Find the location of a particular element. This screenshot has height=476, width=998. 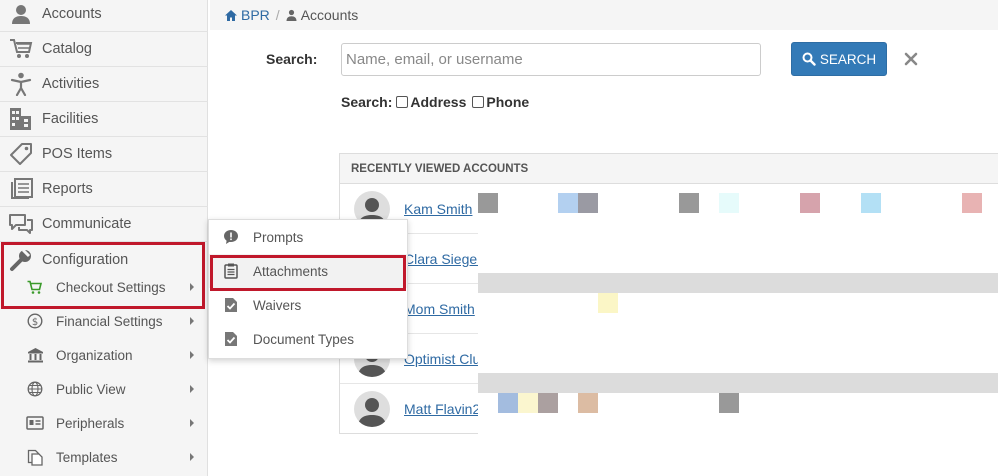

clipboard-icon is located at coordinates (231, 271).